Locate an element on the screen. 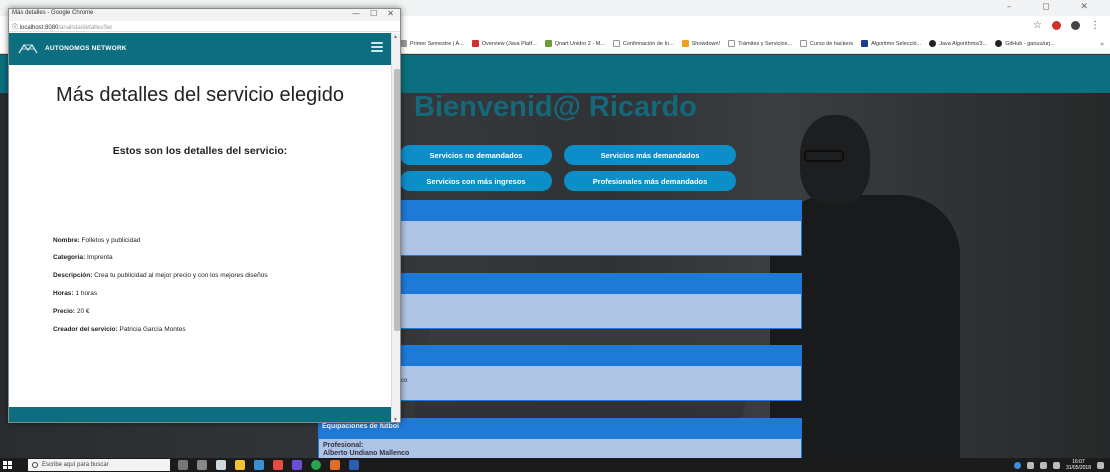 This screenshot has height=472, width=1110. professional-label: Profesional: is located at coordinates (343, 445).